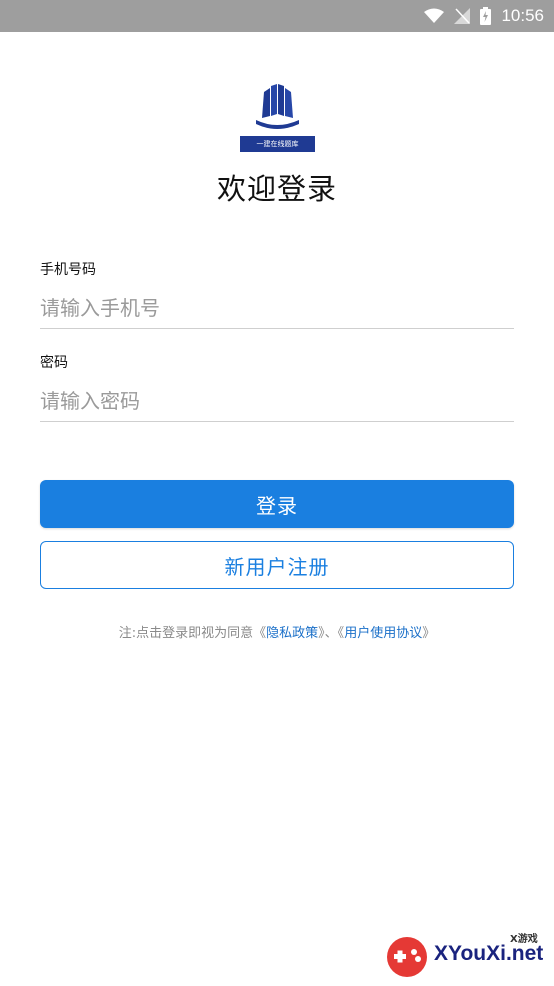  Describe the element at coordinates (277, 144) in the screenshot. I see `logo-band-text: 一建在线题库` at that location.